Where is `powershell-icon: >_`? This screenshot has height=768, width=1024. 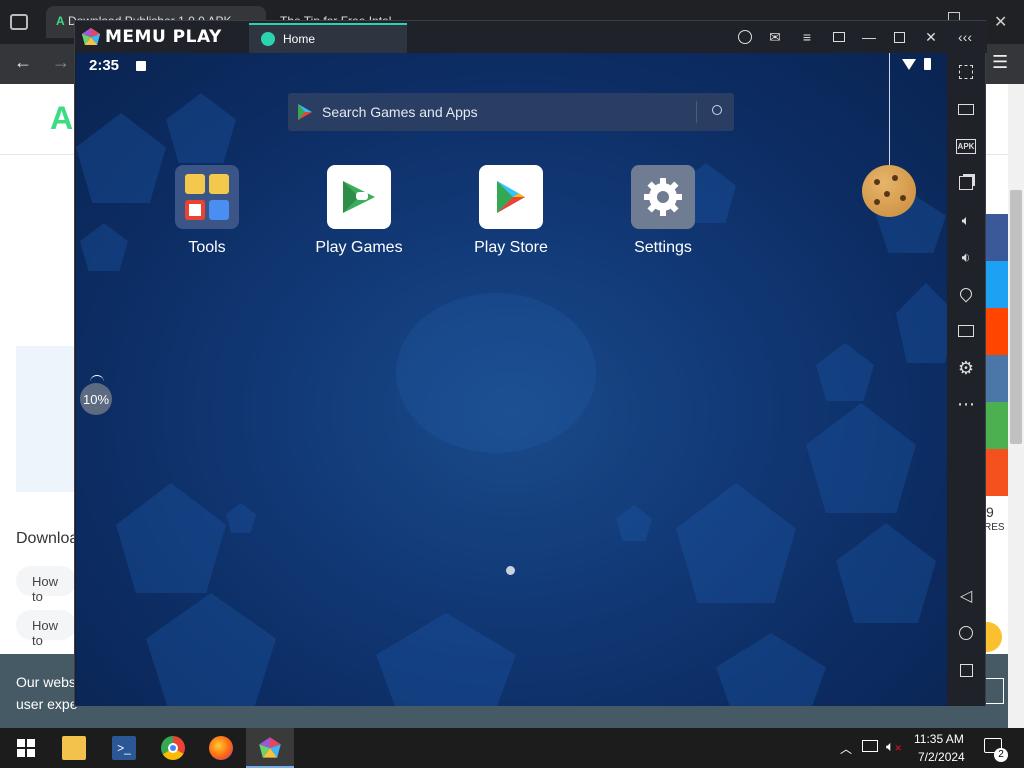 powershell-icon: >_ is located at coordinates (124, 748).